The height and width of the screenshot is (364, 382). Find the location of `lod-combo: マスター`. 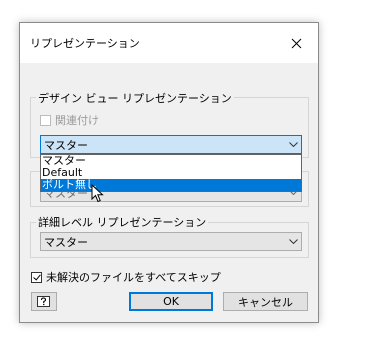

lod-combo: マスター is located at coordinates (171, 241).